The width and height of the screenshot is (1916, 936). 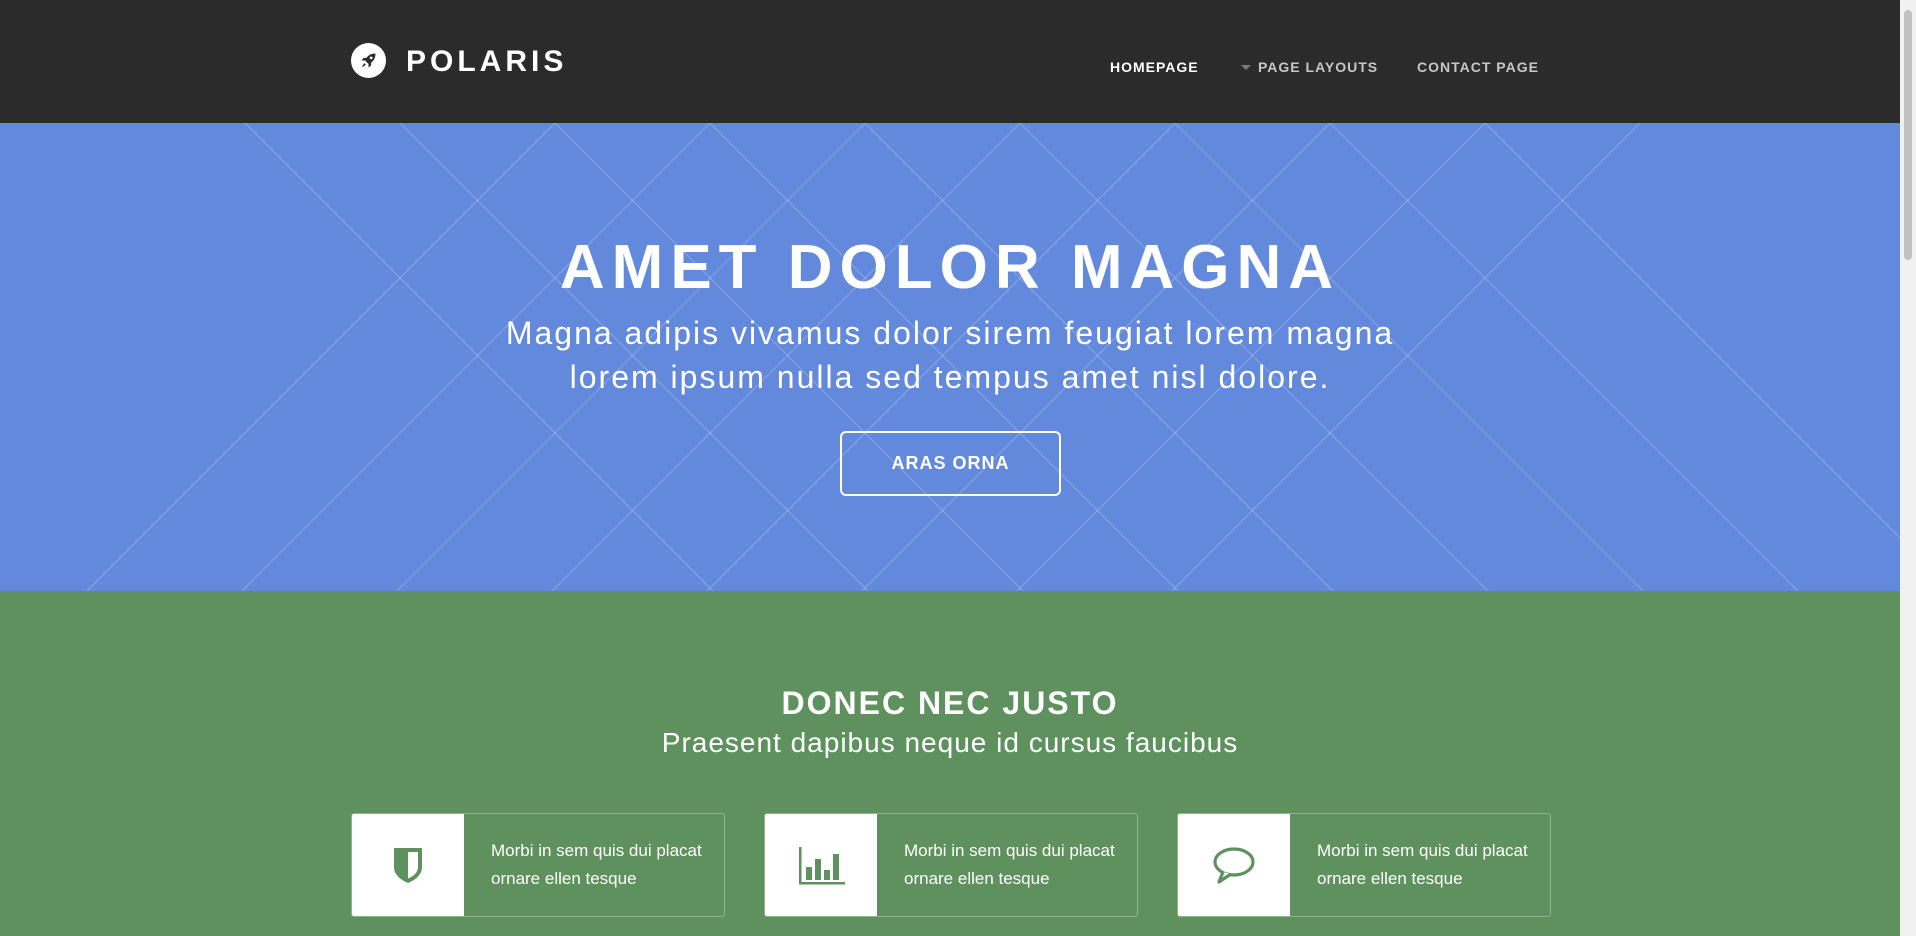 What do you see at coordinates (950, 703) in the screenshot?
I see `features-title: DONEC NEC JUSTO` at bounding box center [950, 703].